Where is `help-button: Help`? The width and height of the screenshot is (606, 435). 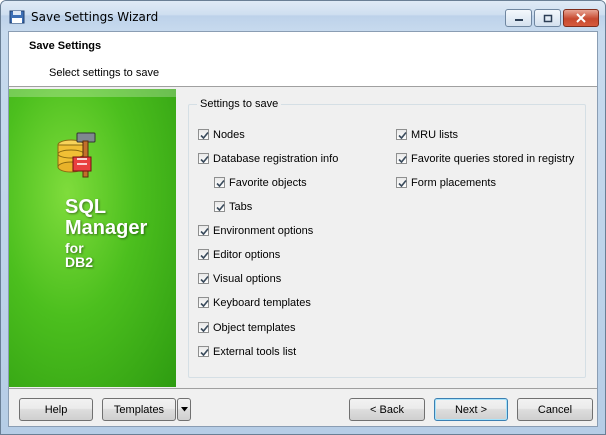 help-button: Help is located at coordinates (56, 409).